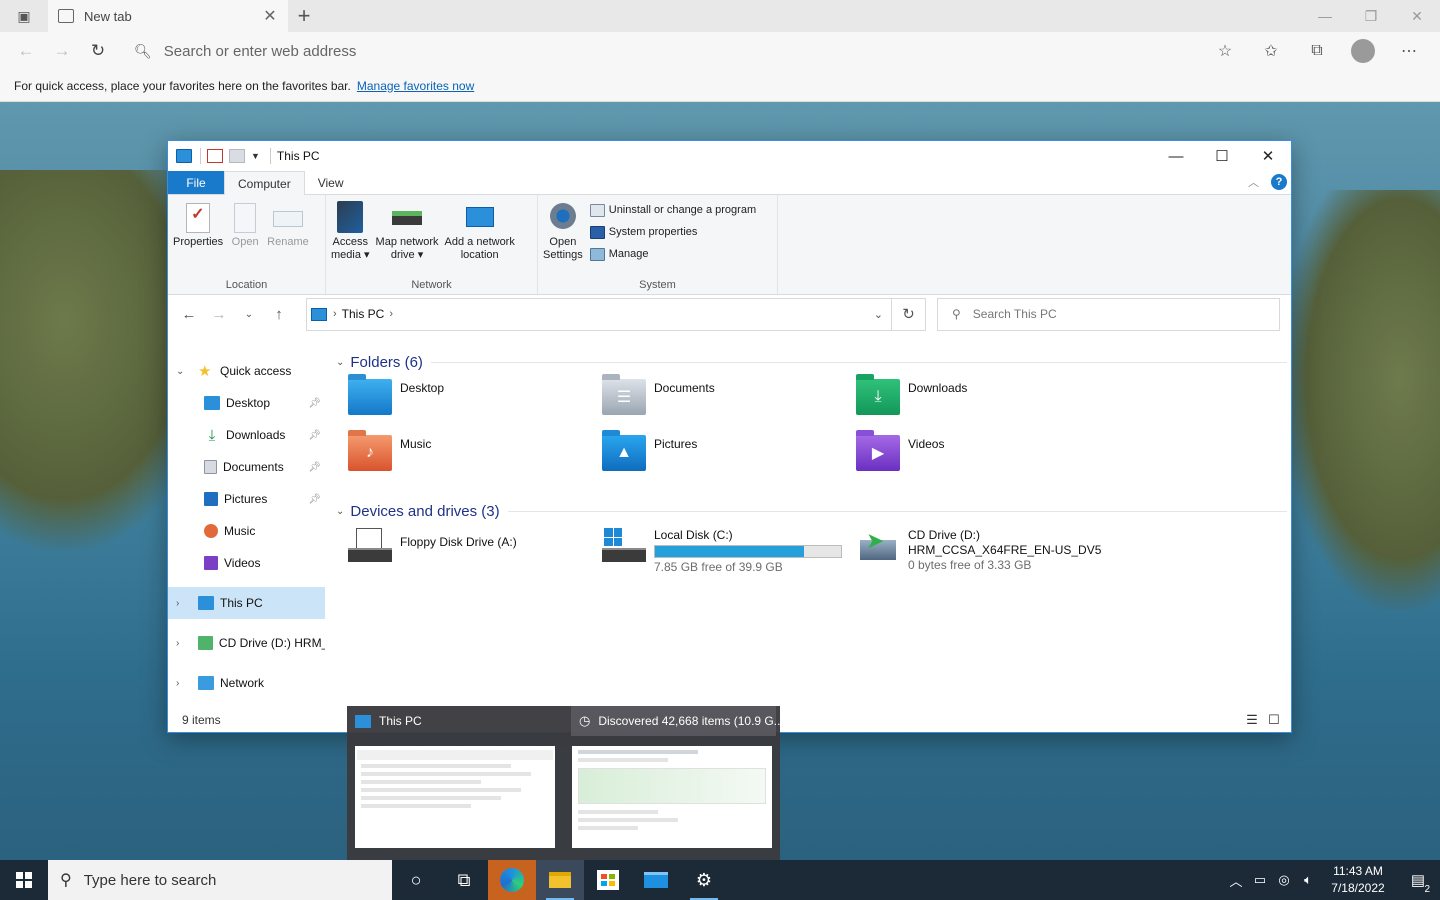 This screenshot has height=900, width=1440. Describe the element at coordinates (672, 797) in the screenshot. I see `delete-progress-thumbnail` at that location.